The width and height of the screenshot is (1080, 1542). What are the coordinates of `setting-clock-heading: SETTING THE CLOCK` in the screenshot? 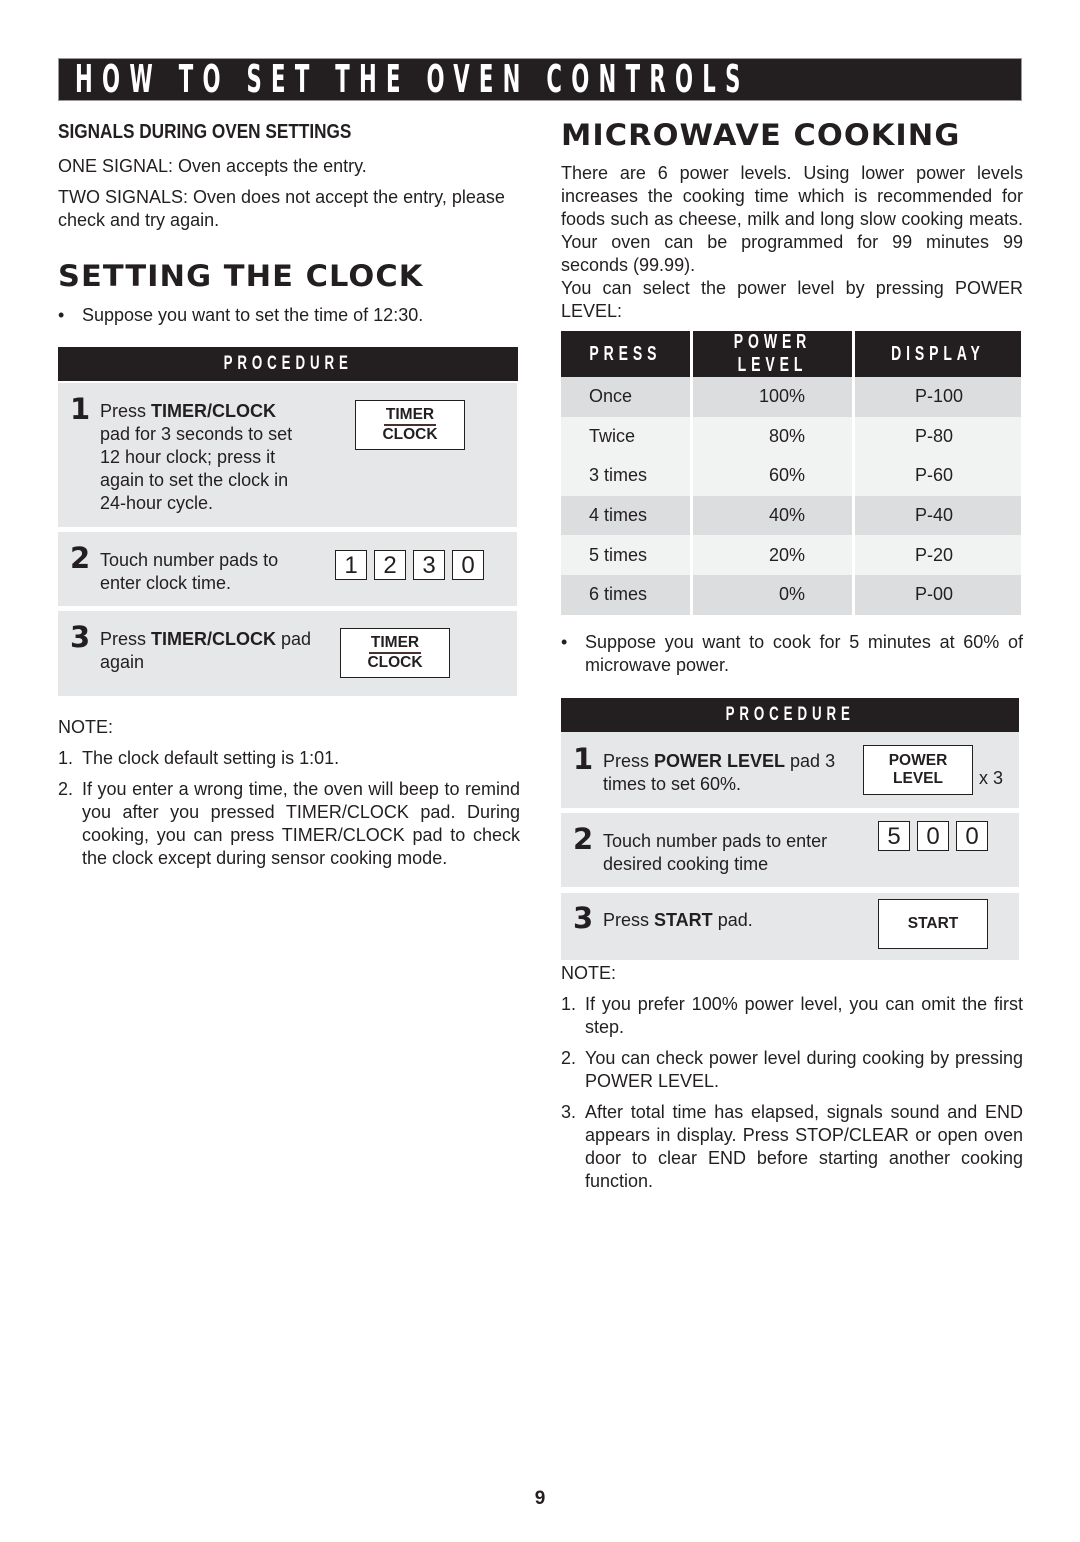 It's located at (241, 276).